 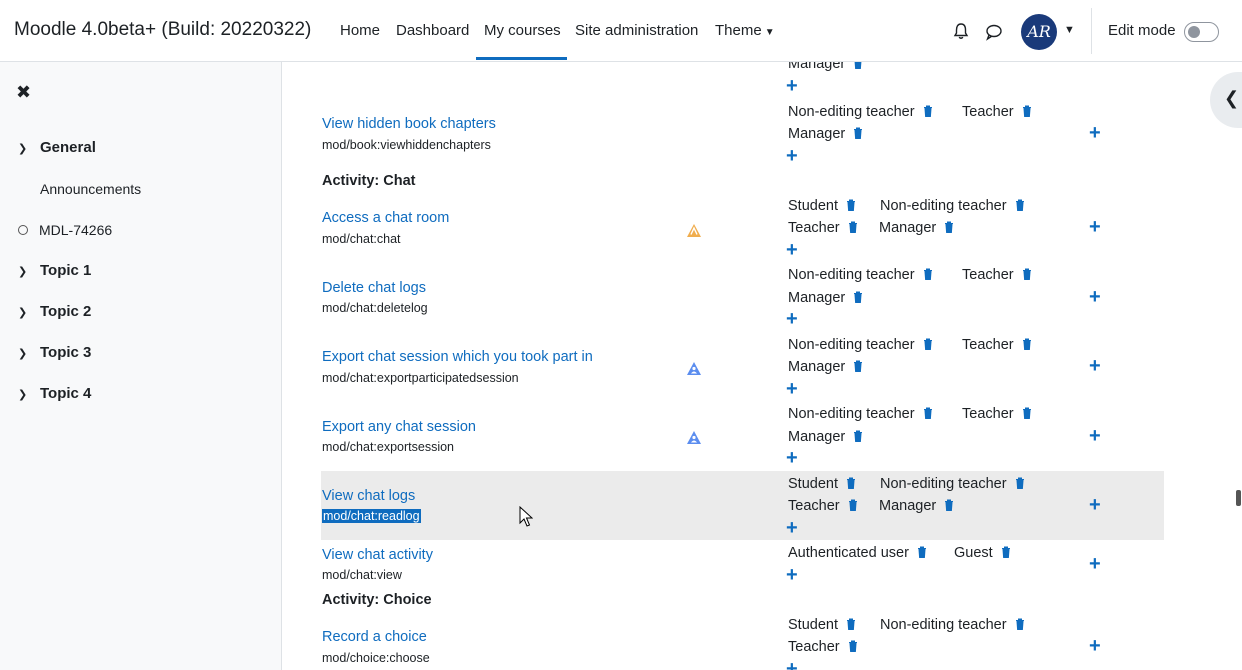 I want to click on capability-link: Delete chat logs, so click(x=374, y=288).